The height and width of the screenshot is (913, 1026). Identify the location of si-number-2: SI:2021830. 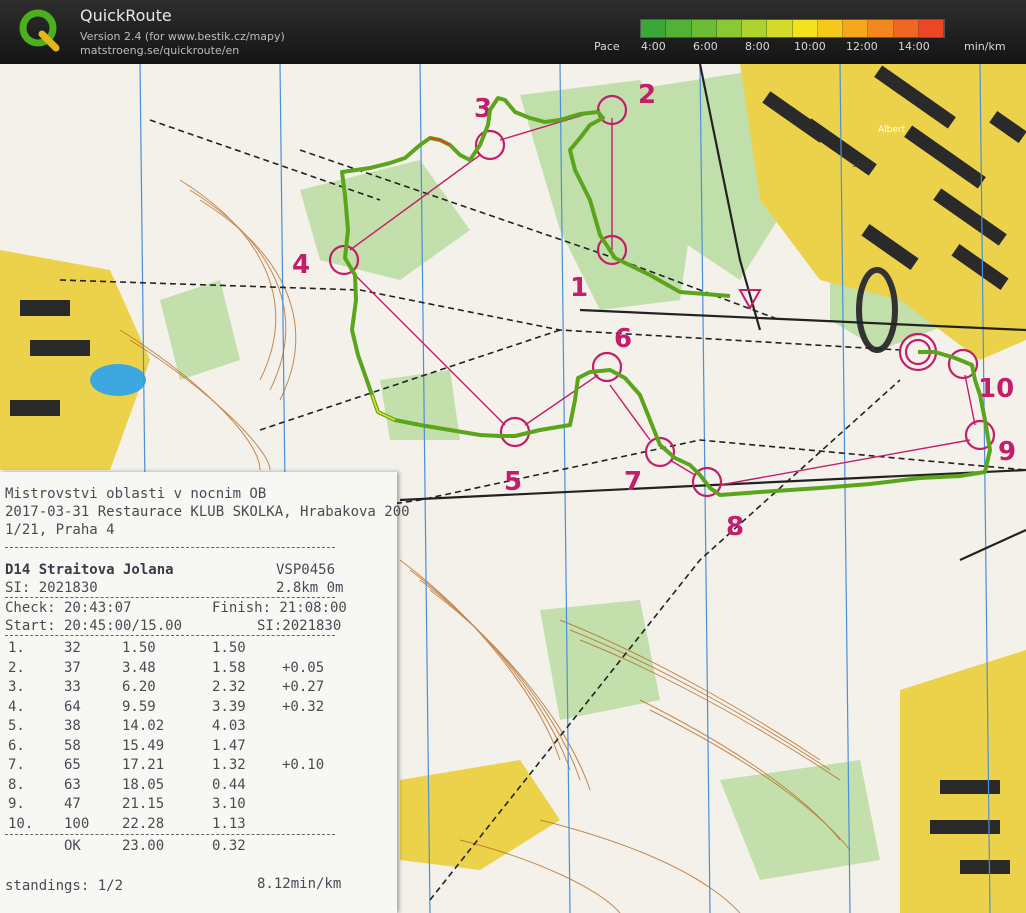
(299, 626).